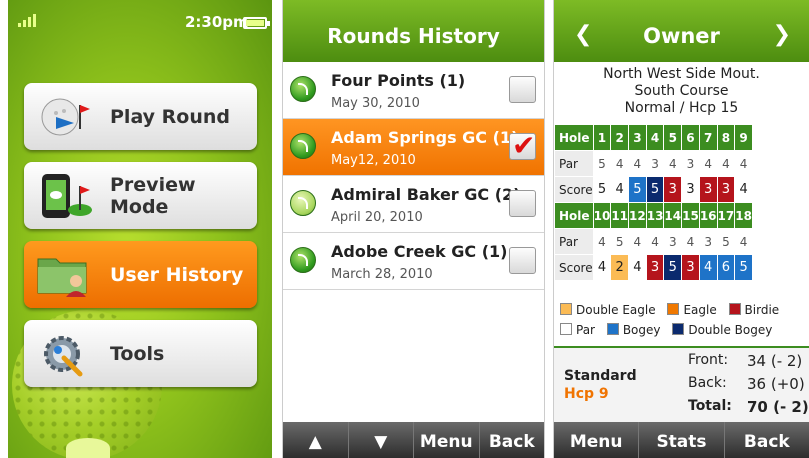 The height and width of the screenshot is (458, 809). I want to click on tee-type: Standard, so click(600, 376).